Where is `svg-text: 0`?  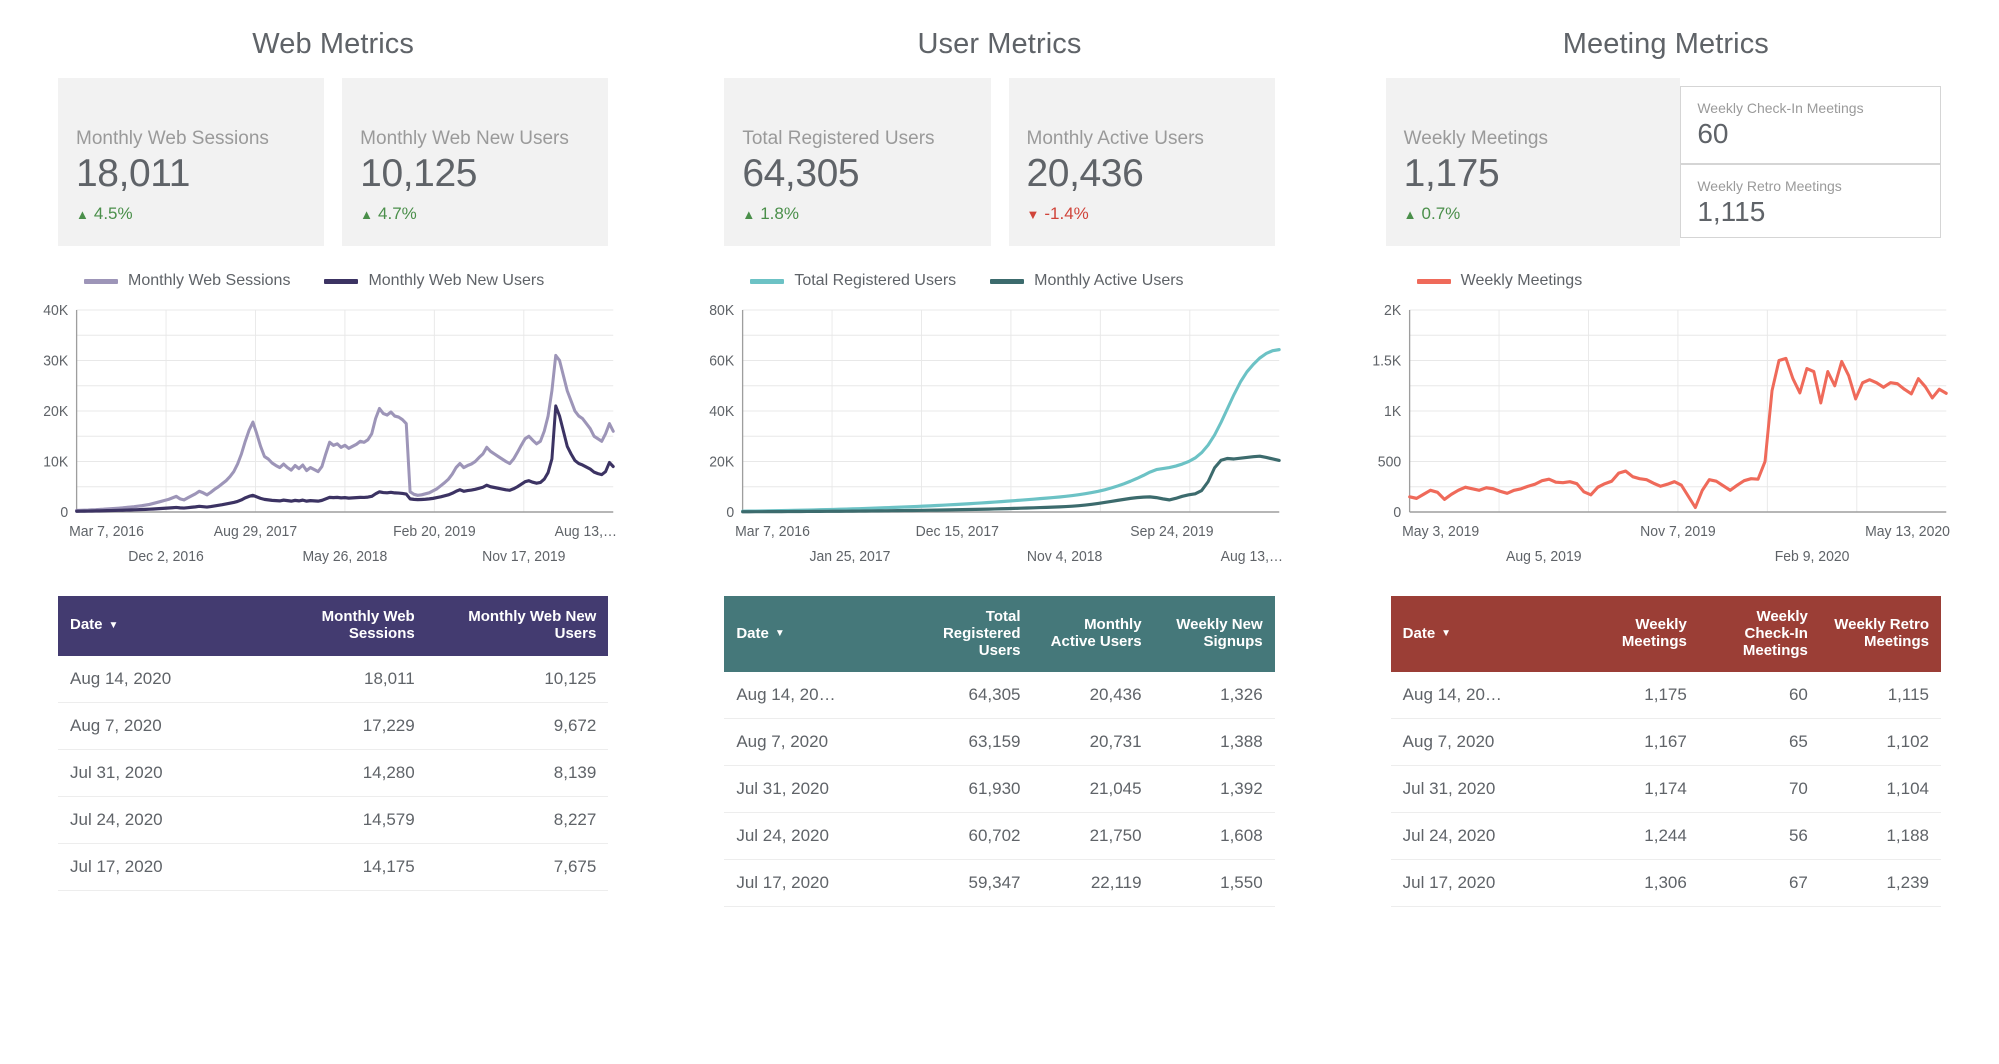 svg-text: 0 is located at coordinates (1397, 513).